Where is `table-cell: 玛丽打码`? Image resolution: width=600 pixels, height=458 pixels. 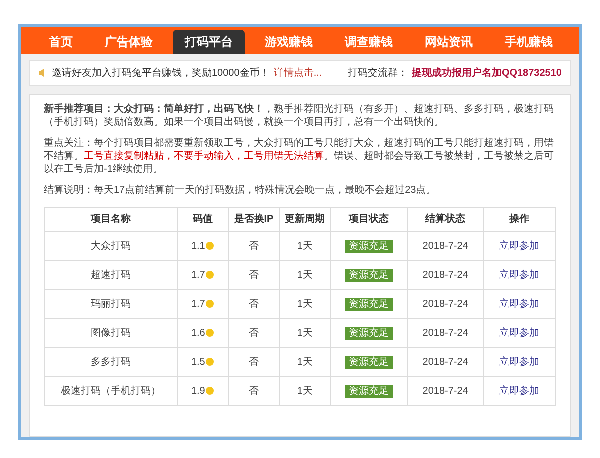
table-cell: 玛丽打码 is located at coordinates (111, 304).